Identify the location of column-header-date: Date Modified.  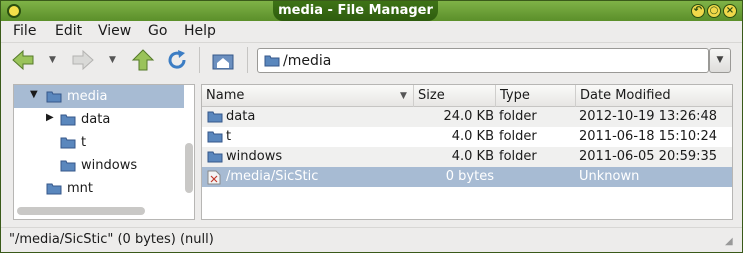
(654, 96).